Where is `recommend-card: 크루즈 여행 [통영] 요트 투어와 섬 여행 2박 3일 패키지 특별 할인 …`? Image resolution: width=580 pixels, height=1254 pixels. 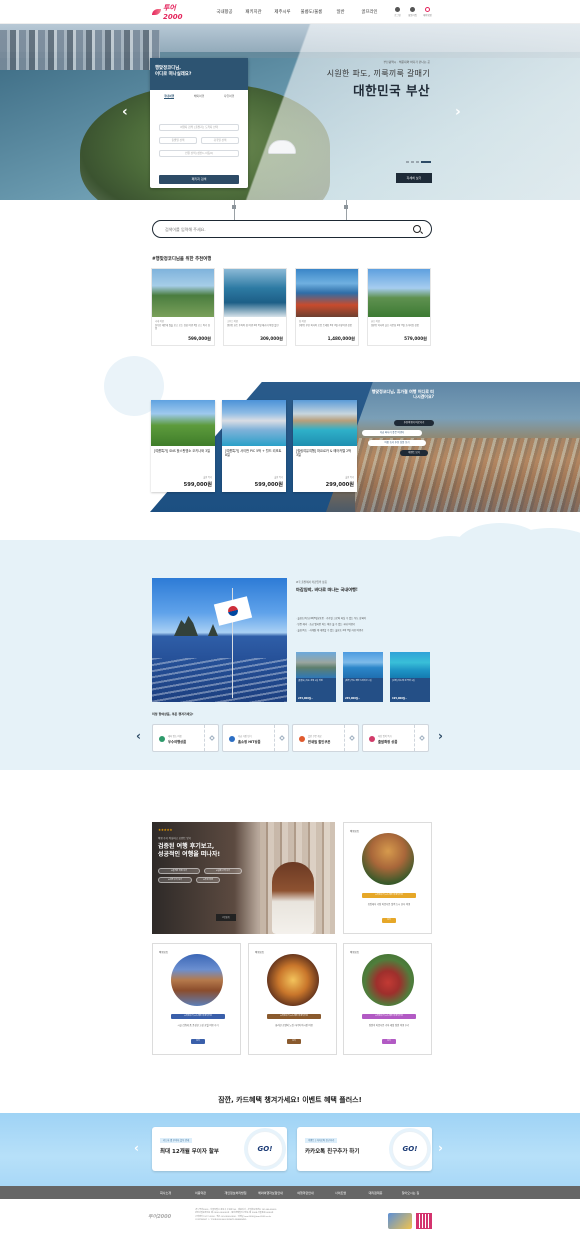
recommend-card: 크루즈 여행 [통영] 요트 투어와 섬 여행 2박 3일 패키지 특별 할인 … is located at coordinates (255, 307).